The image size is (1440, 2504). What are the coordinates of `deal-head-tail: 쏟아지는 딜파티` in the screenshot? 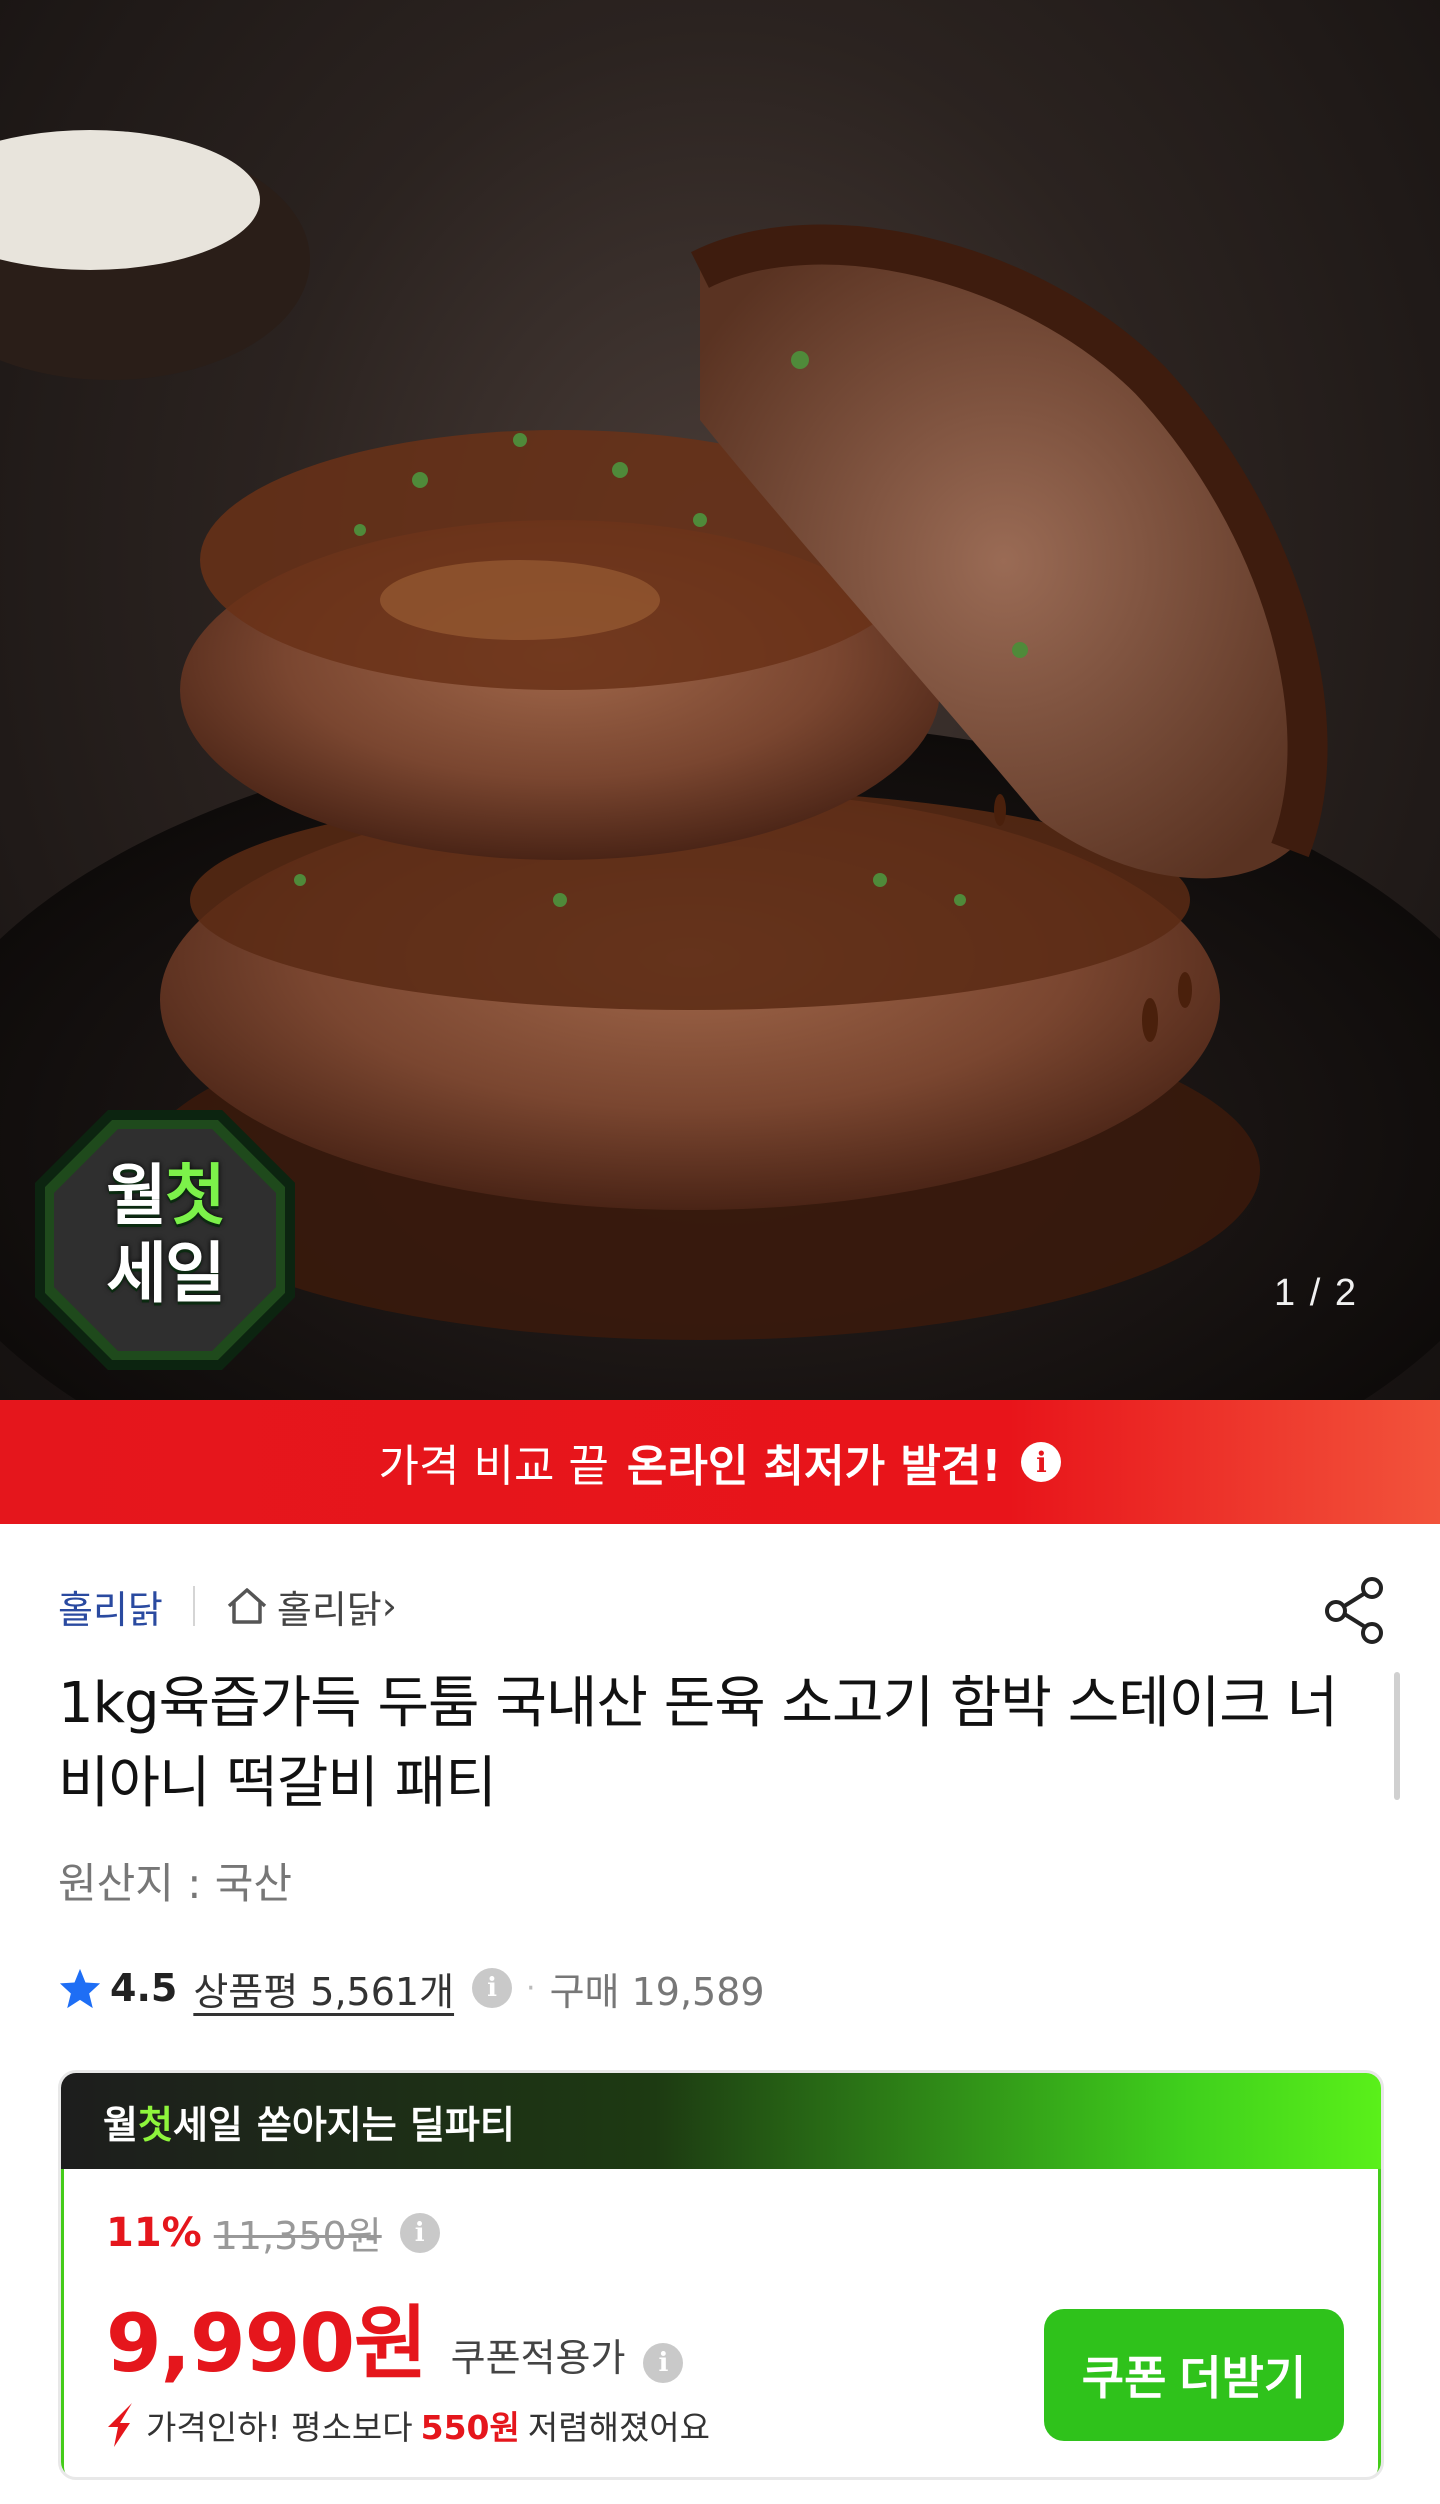 It's located at (385, 2124).